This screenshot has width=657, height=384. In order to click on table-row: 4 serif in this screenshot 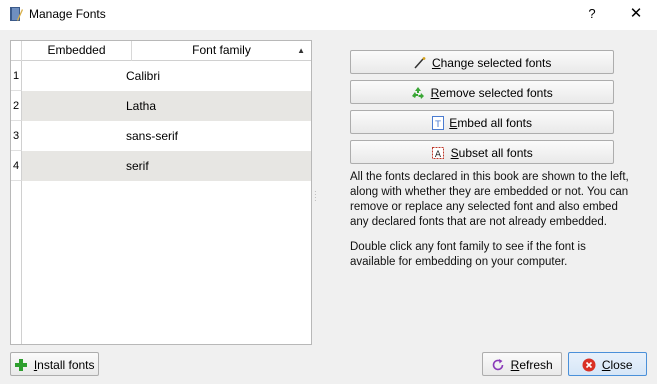, I will do `click(161, 166)`.